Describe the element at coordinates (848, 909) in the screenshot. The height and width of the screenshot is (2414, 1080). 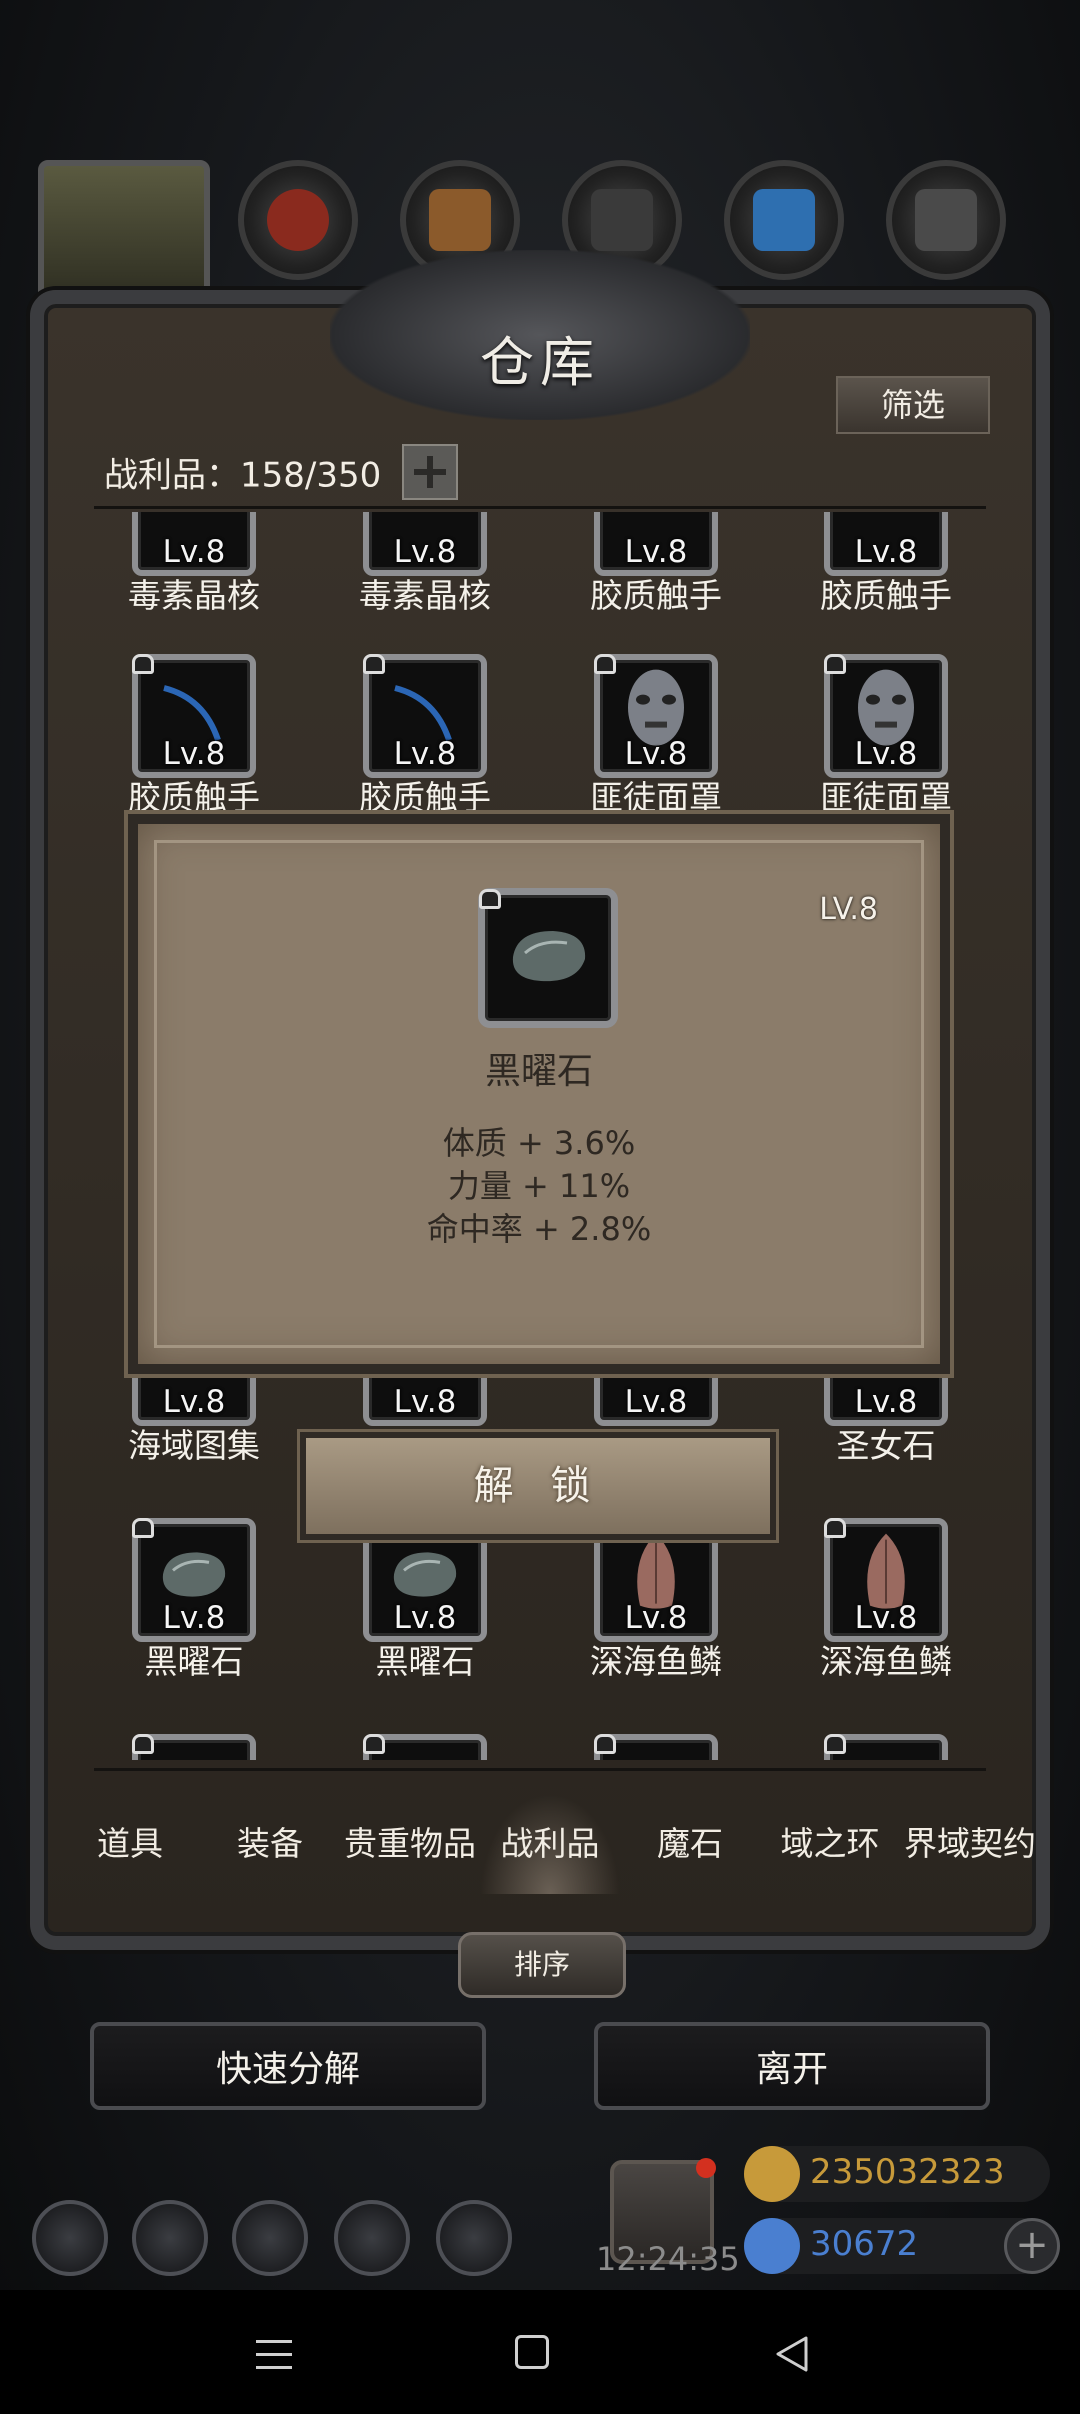
I see `detail-level: LV.8` at that location.